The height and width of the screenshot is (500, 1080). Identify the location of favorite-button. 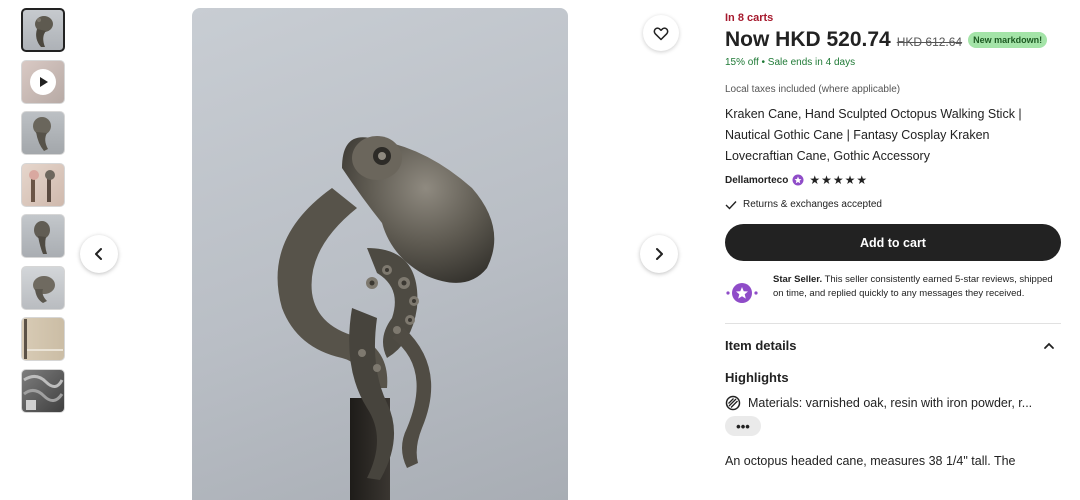
(661, 33).